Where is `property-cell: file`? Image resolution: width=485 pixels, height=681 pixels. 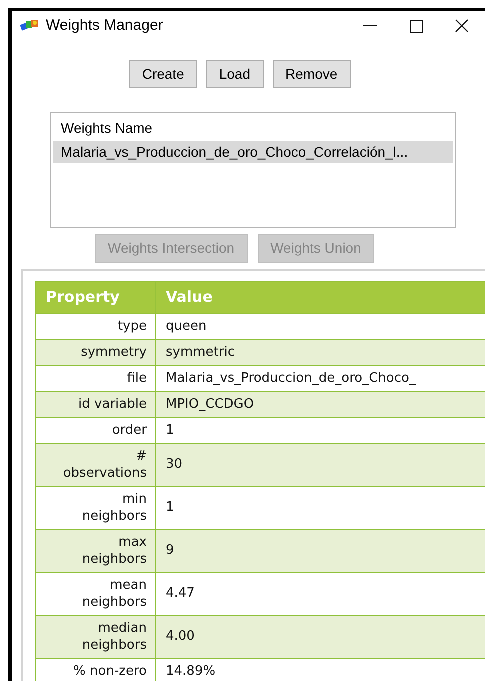 property-cell: file is located at coordinates (96, 379).